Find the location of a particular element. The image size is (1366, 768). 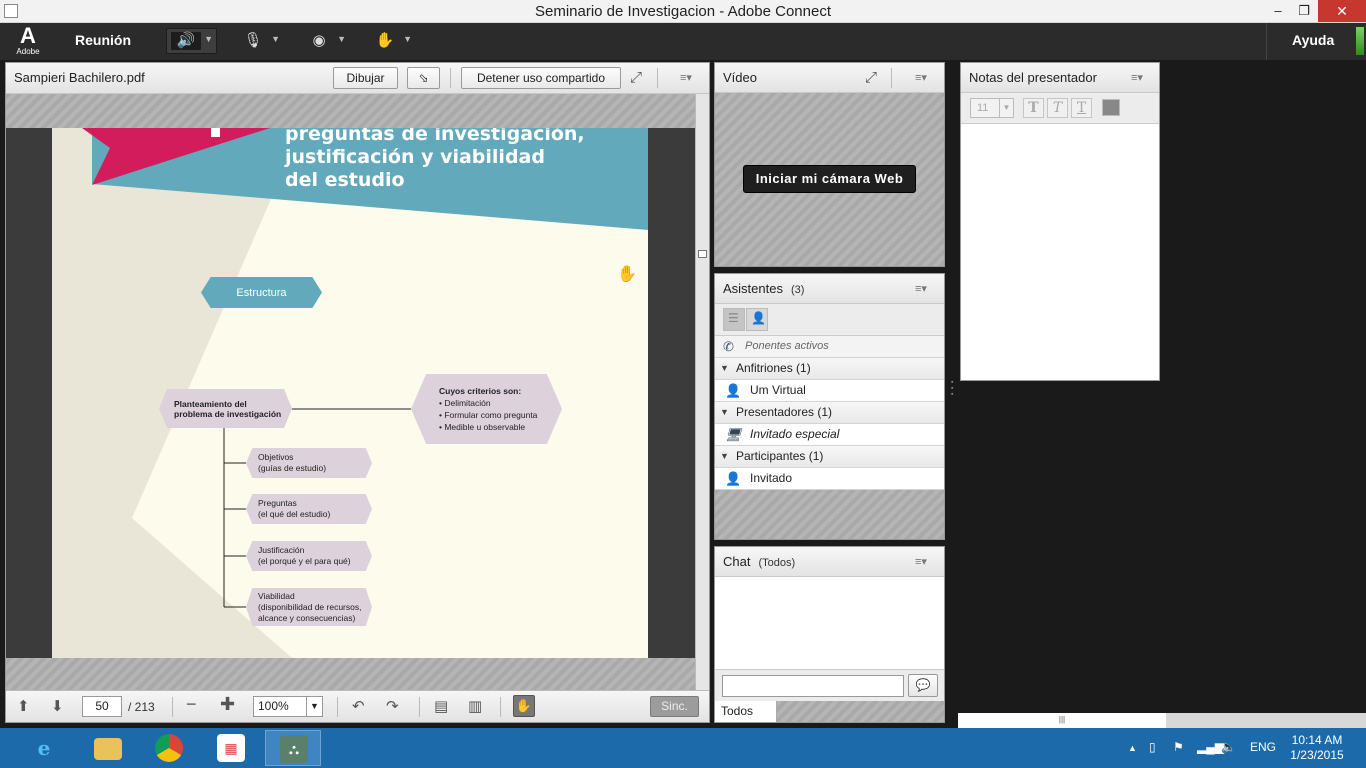

microphone-button: 🎙 ▼ is located at coordinates (258, 41).